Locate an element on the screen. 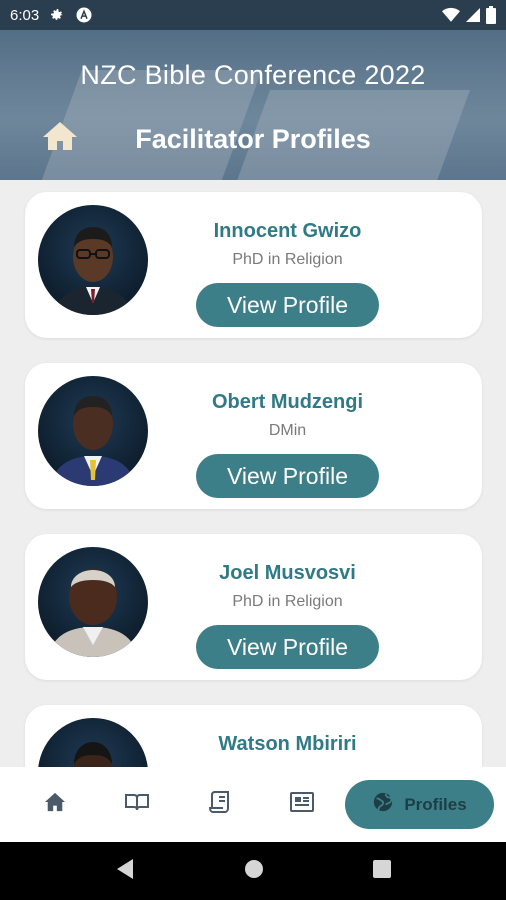 This screenshot has width=506, height=900. profile-card: Obert Mudzengi DMin View Profile is located at coordinates (253, 436).